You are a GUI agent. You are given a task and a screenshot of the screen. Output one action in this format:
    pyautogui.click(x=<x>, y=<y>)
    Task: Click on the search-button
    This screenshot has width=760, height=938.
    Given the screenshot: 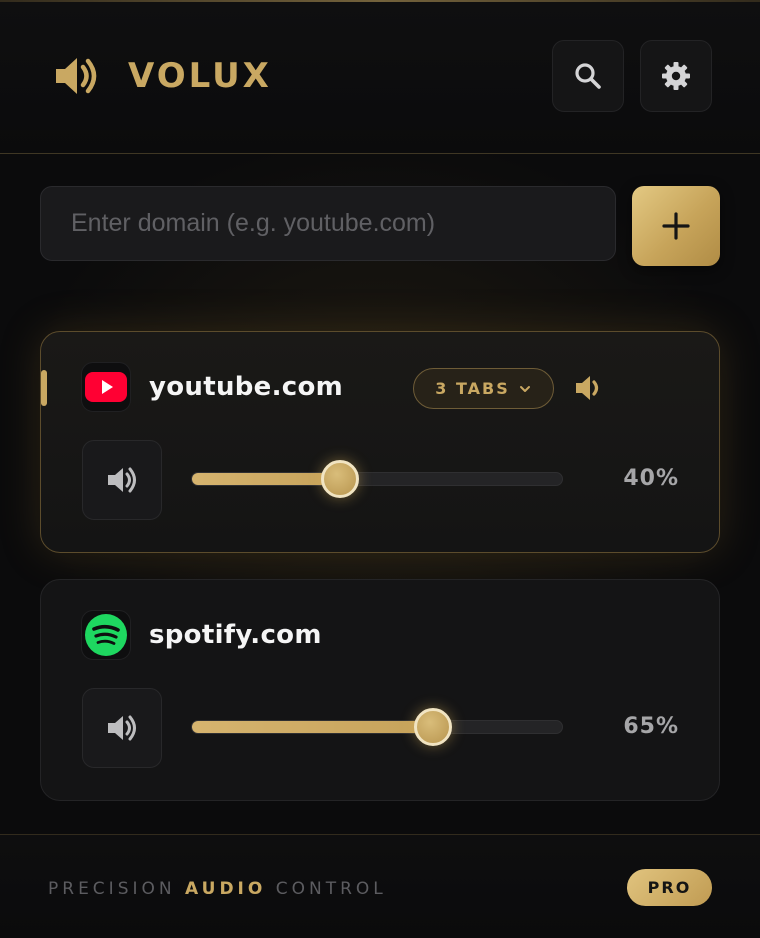 What is the action you would take?
    pyautogui.click(x=588, y=76)
    